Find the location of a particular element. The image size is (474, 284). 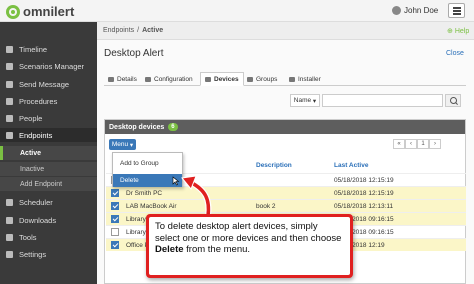

sidebar-item-endpoints: Endpoints is located at coordinates (48, 135).